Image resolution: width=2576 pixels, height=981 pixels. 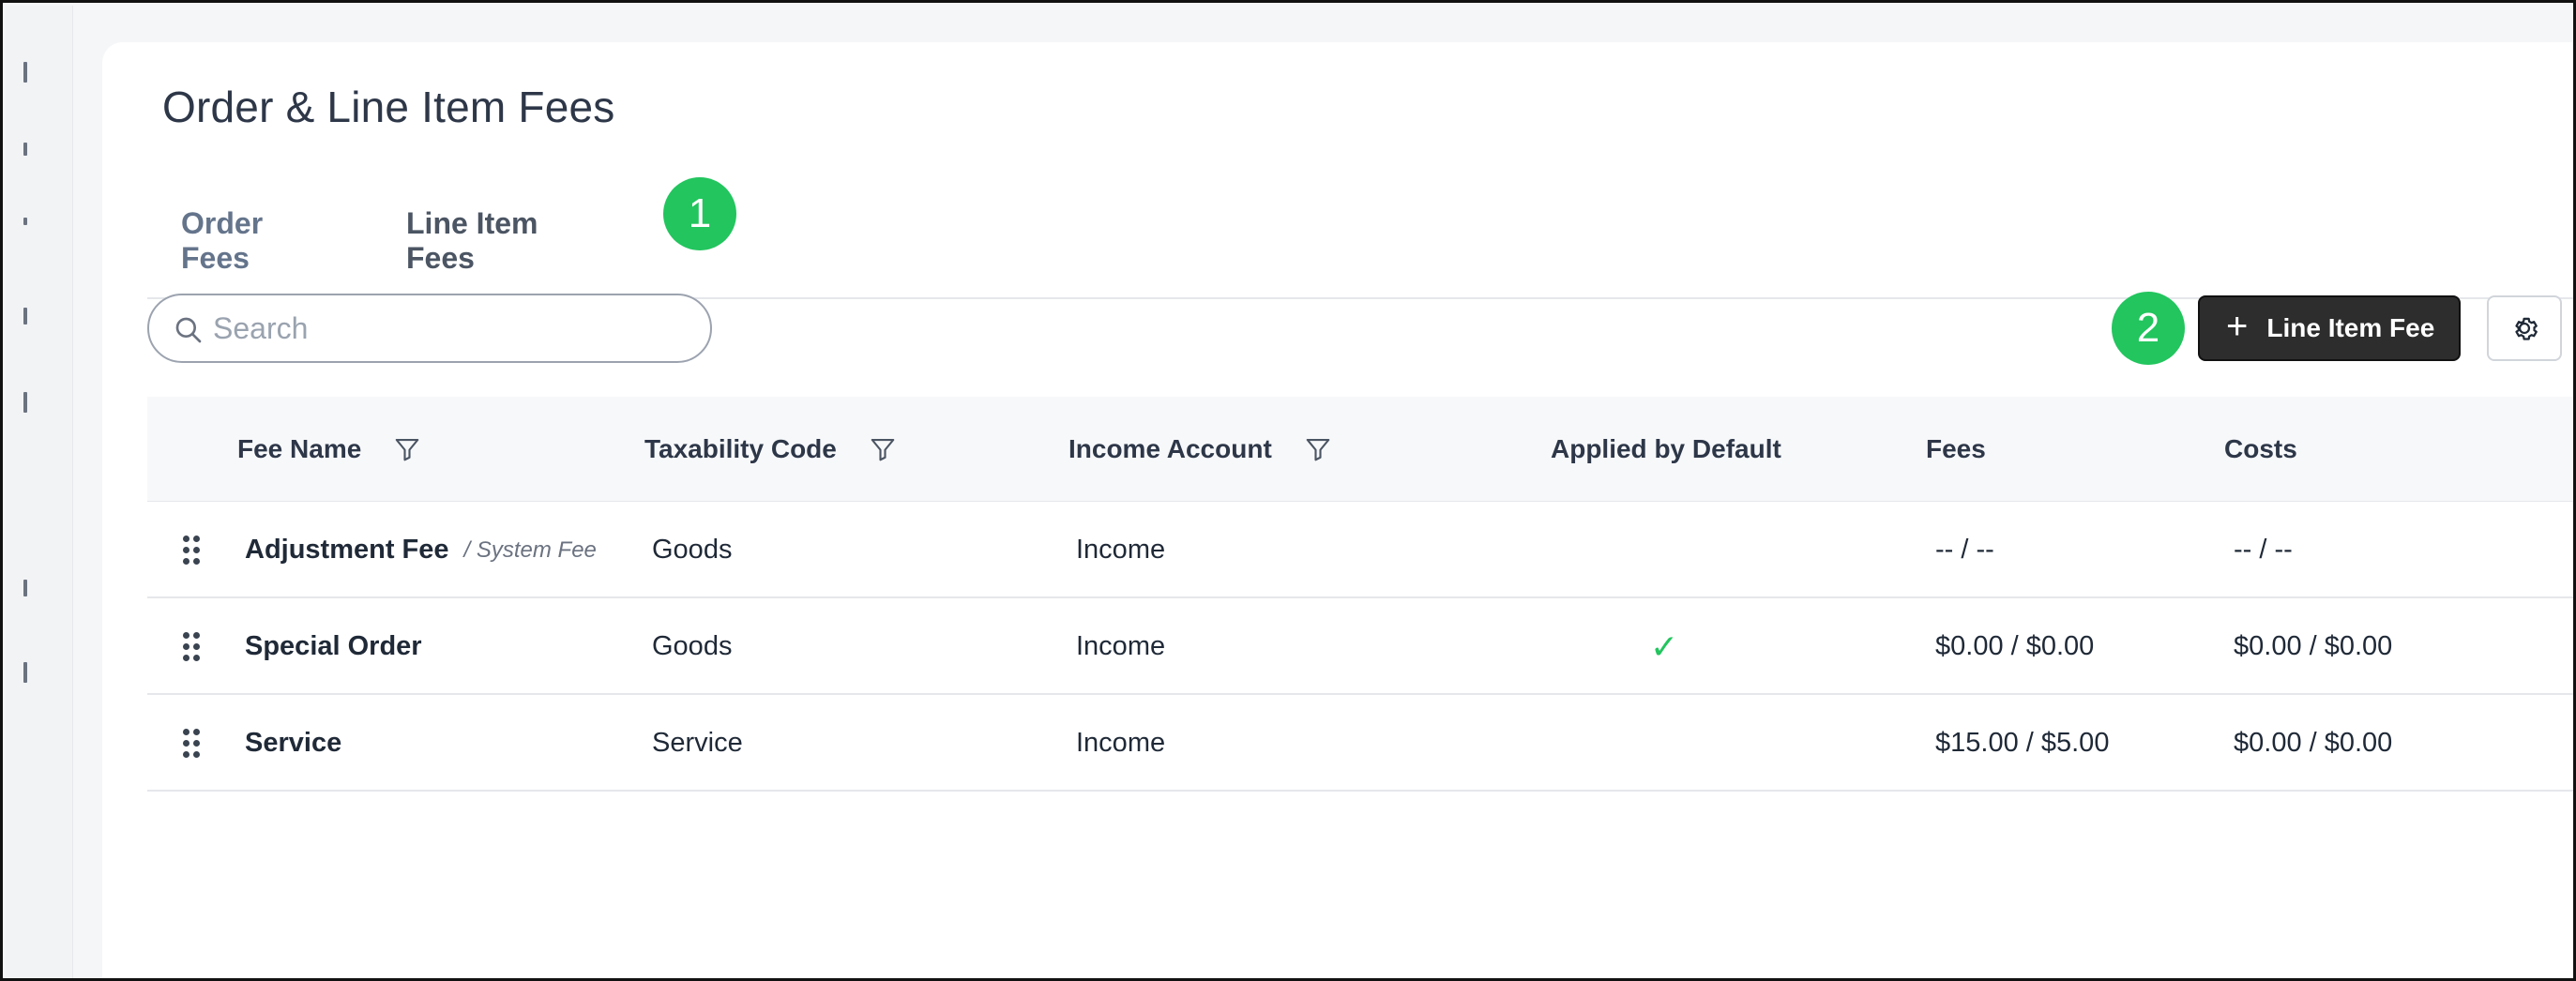 I want to click on fees-cell: $0.00 / $0.00, so click(x=2015, y=646).